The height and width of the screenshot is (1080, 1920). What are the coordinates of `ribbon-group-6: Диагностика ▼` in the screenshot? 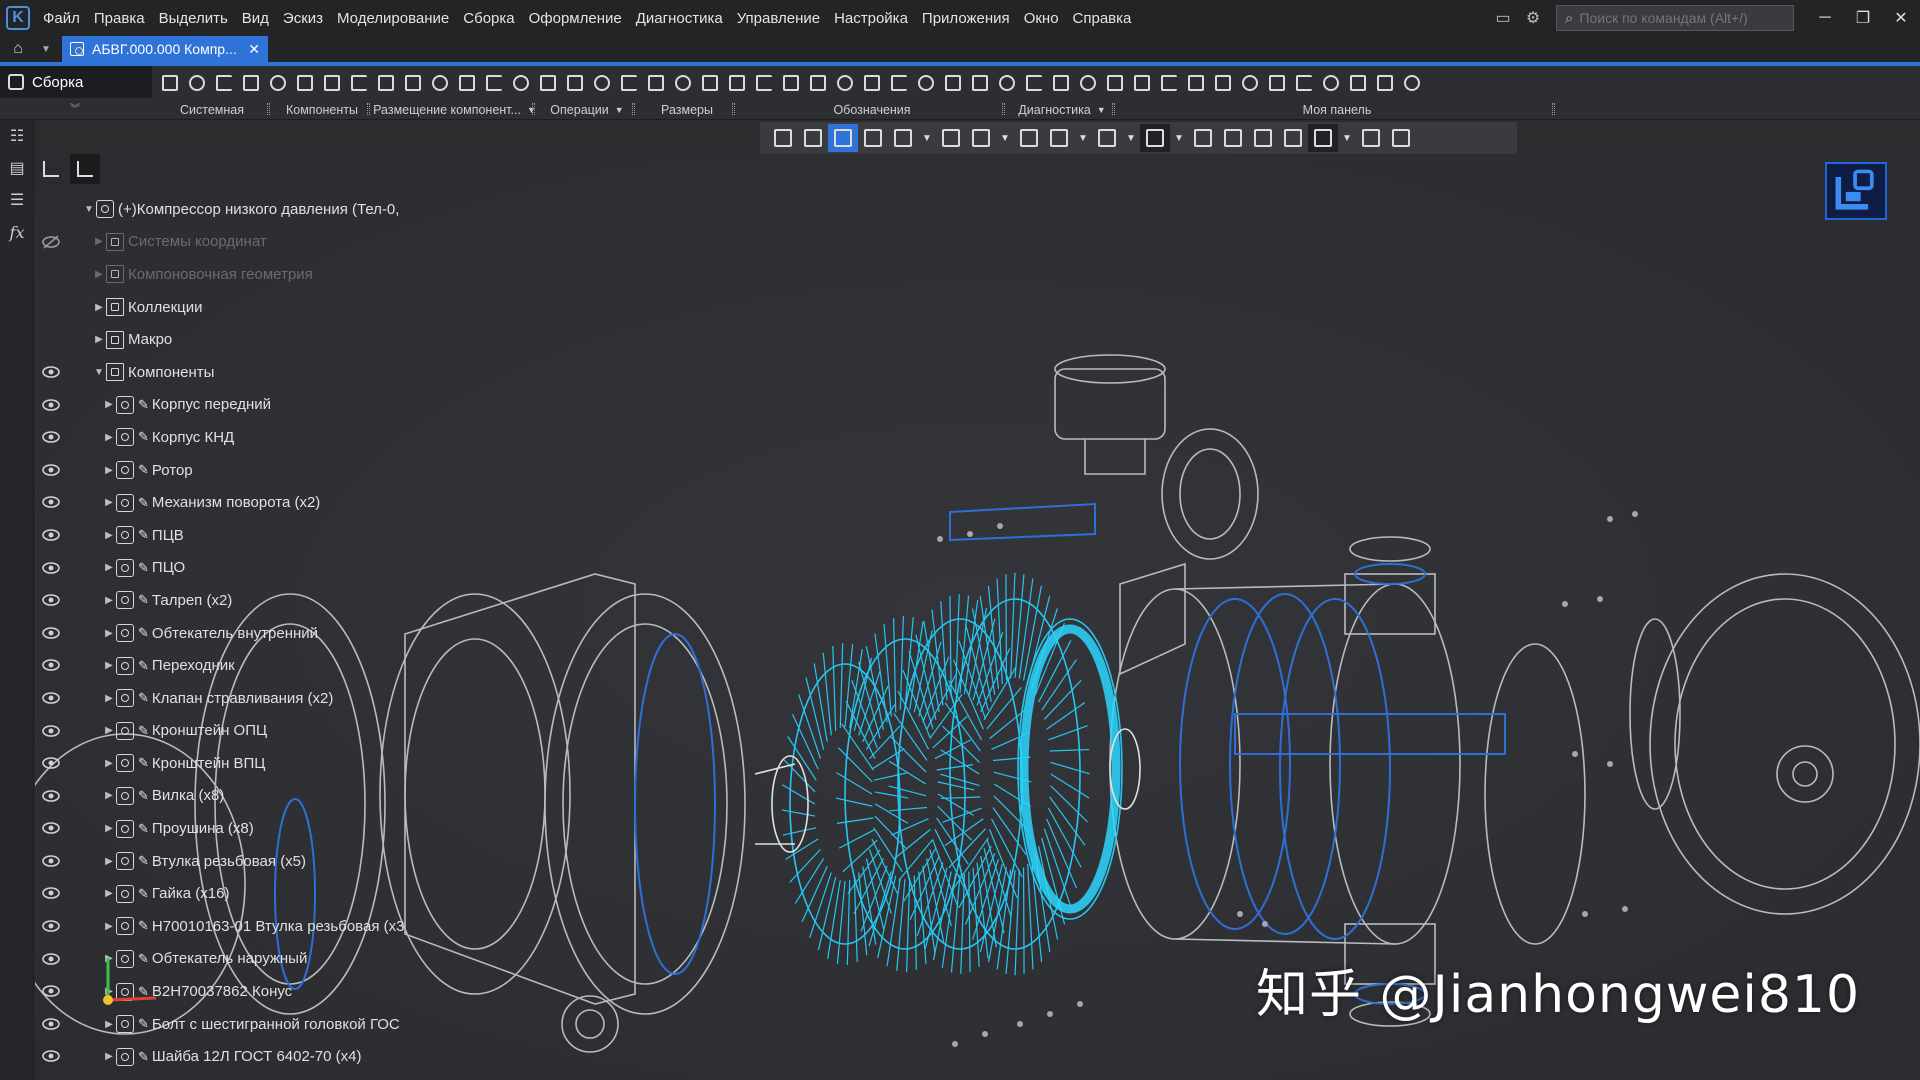 It's located at (1062, 110).